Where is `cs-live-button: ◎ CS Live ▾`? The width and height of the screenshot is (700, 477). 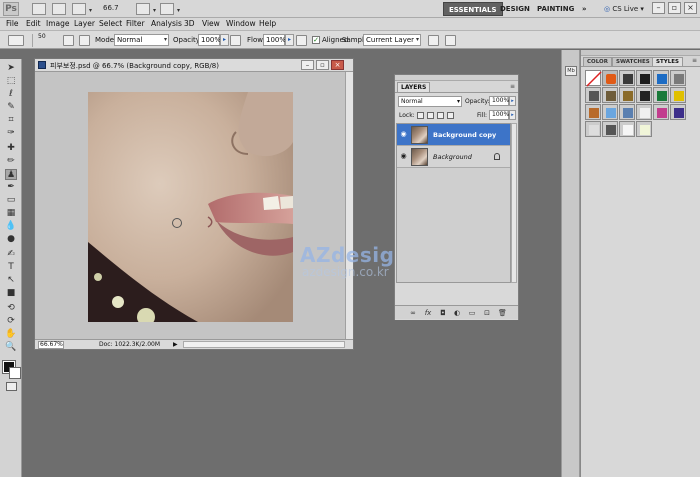 cs-live-button: ◎ CS Live ▾ is located at coordinates (624, 9).